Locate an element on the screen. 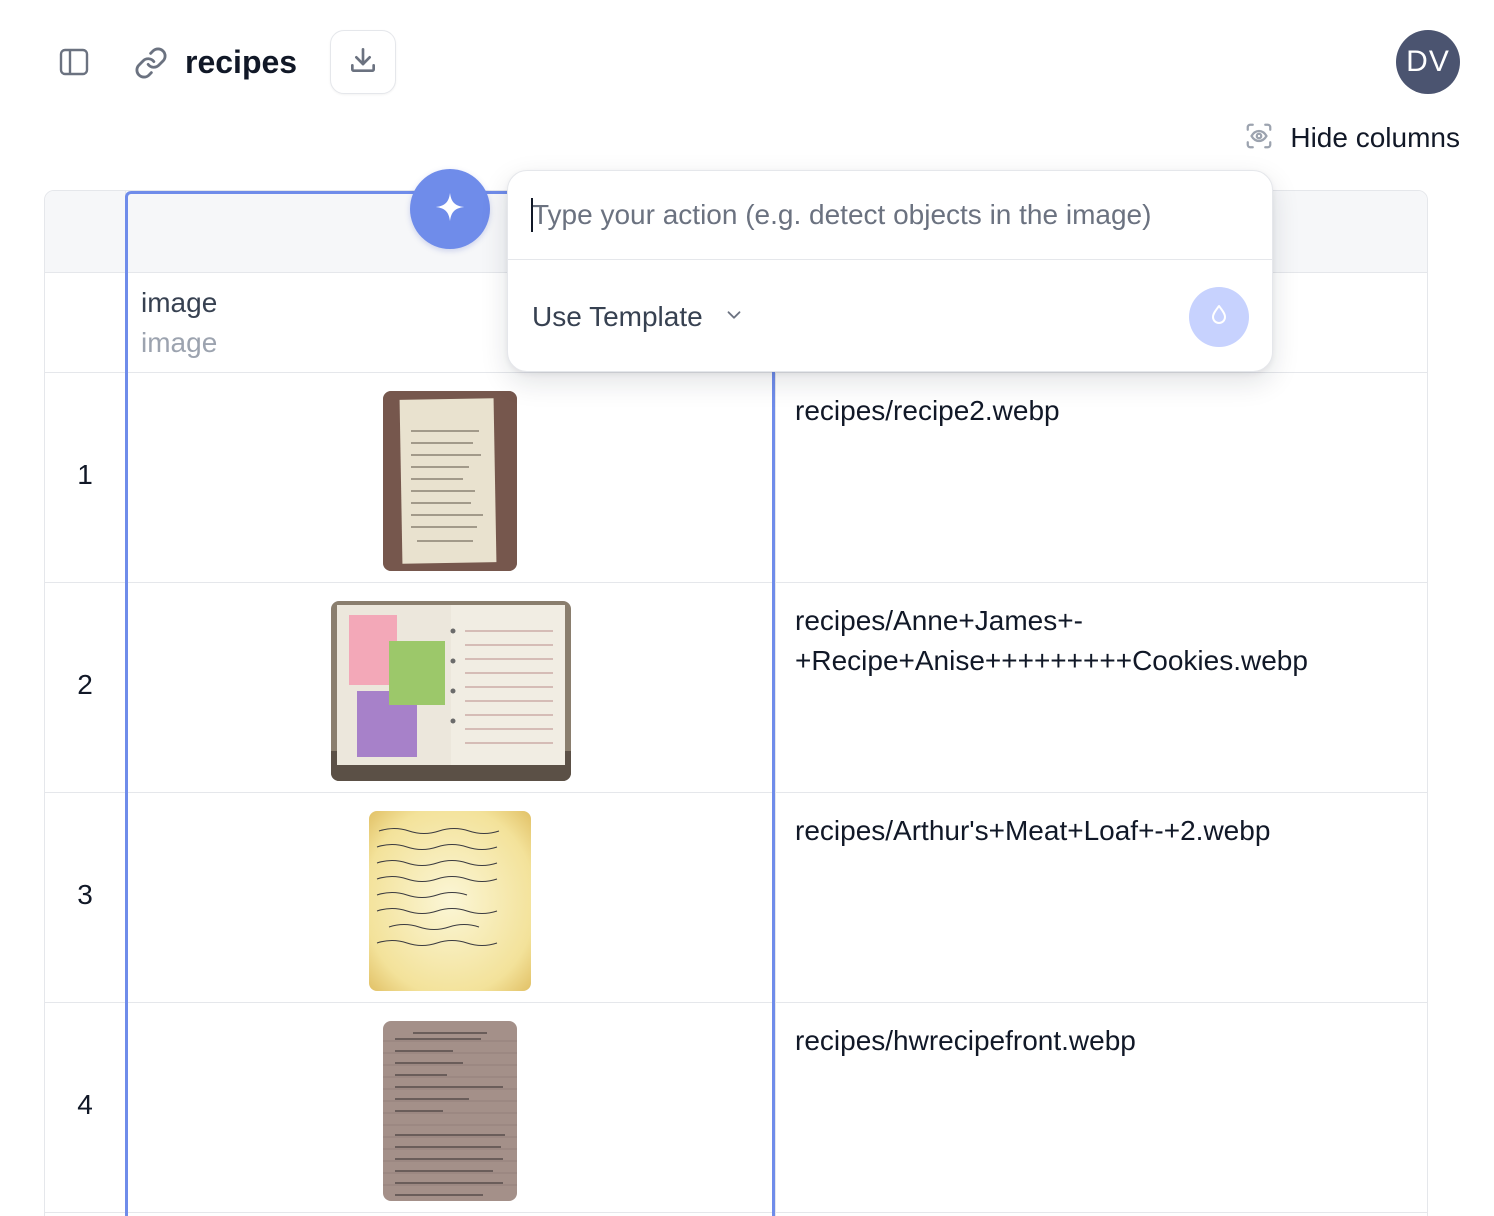 Image resolution: width=1494 pixels, height=1216 pixels. column-header-name: image is located at coordinates (179, 303).